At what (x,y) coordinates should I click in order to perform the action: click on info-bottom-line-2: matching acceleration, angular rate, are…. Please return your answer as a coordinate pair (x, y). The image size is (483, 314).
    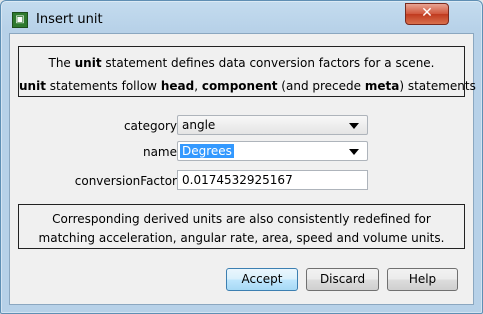
    Looking at the image, I should click on (241, 238).